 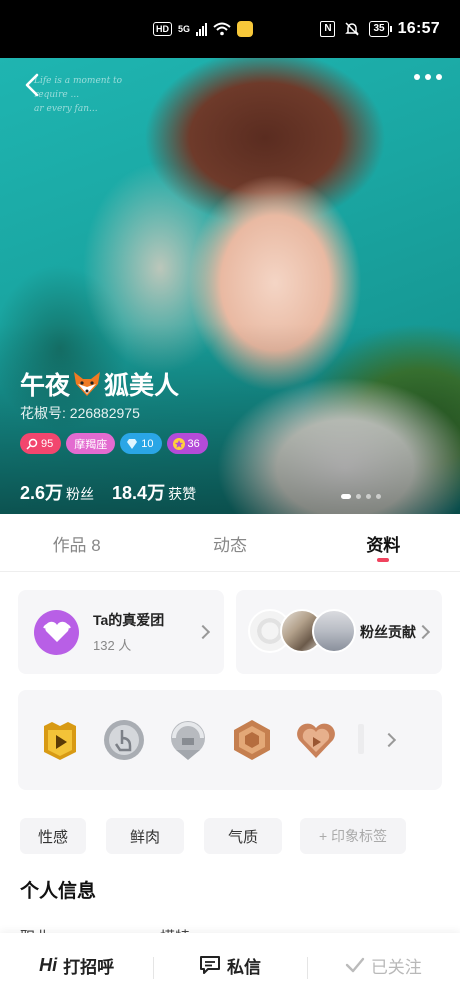 I want to click on battery-icon: 35, so click(x=380, y=29).